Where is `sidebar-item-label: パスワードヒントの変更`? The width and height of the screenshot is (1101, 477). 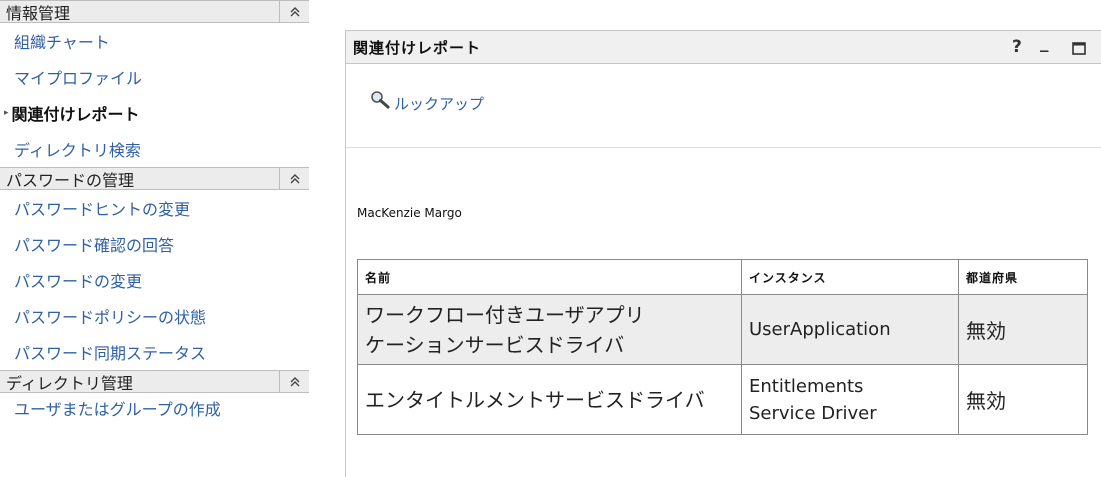
sidebar-item-label: パスワードヒントの変更 is located at coordinates (102, 209).